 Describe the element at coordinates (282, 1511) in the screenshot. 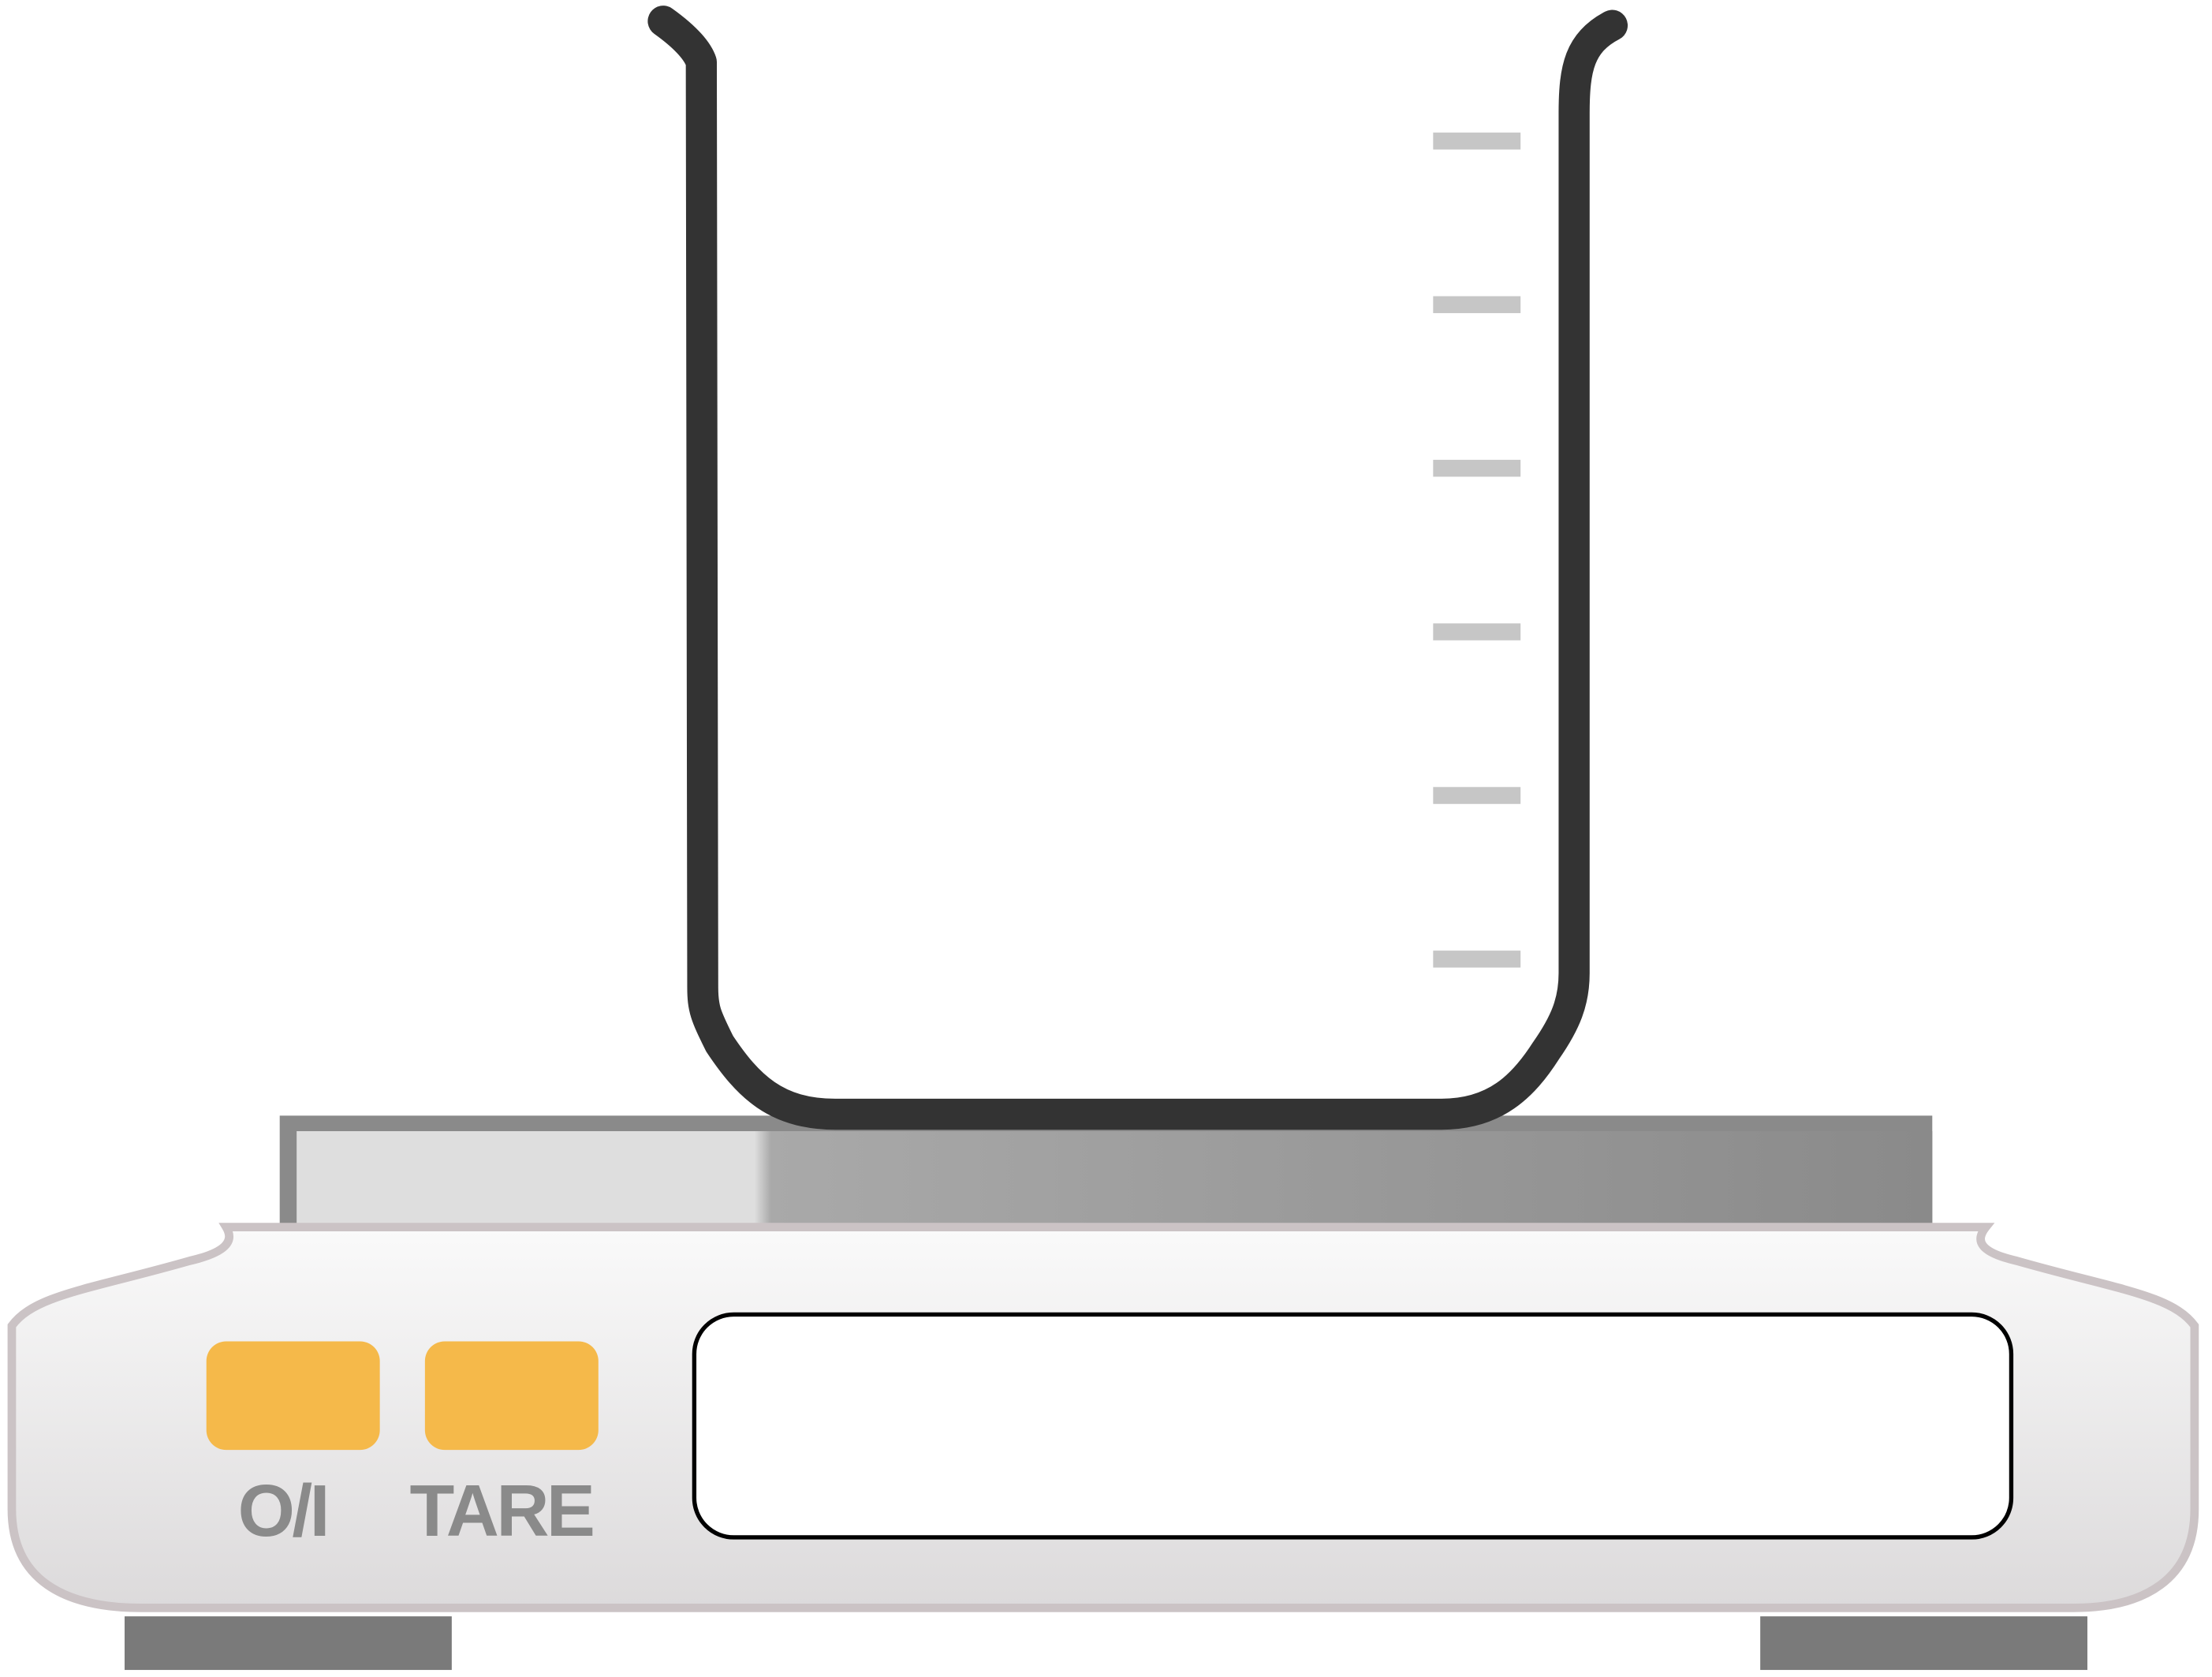

I see `power-button-label: O/I` at that location.